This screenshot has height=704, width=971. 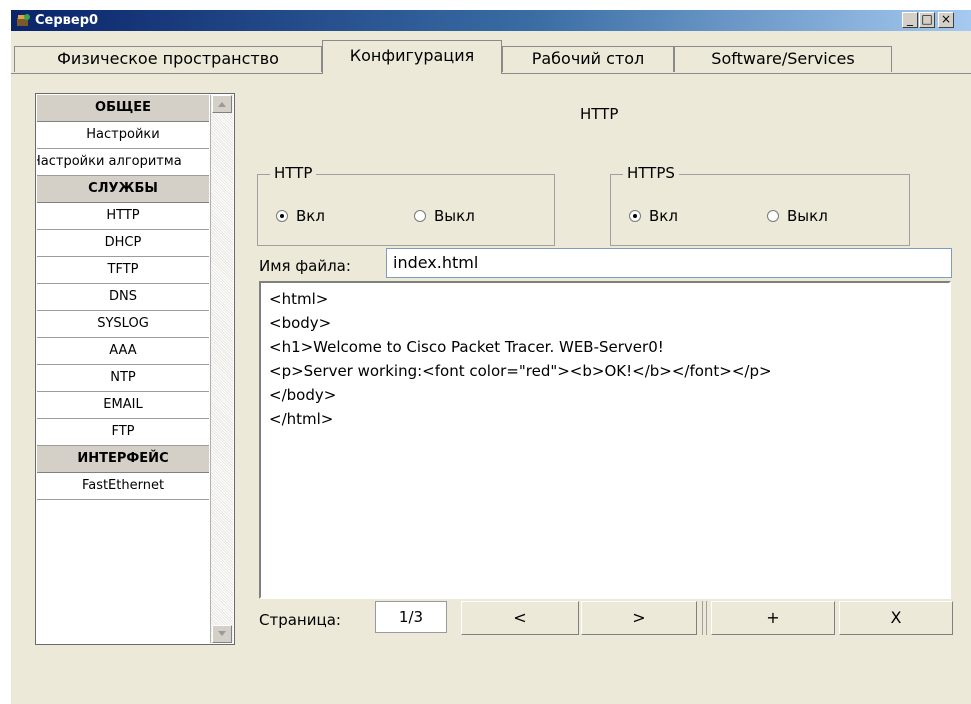 I want to click on sidebar-header-general: ОБЩЕЕ, so click(x=123, y=108).